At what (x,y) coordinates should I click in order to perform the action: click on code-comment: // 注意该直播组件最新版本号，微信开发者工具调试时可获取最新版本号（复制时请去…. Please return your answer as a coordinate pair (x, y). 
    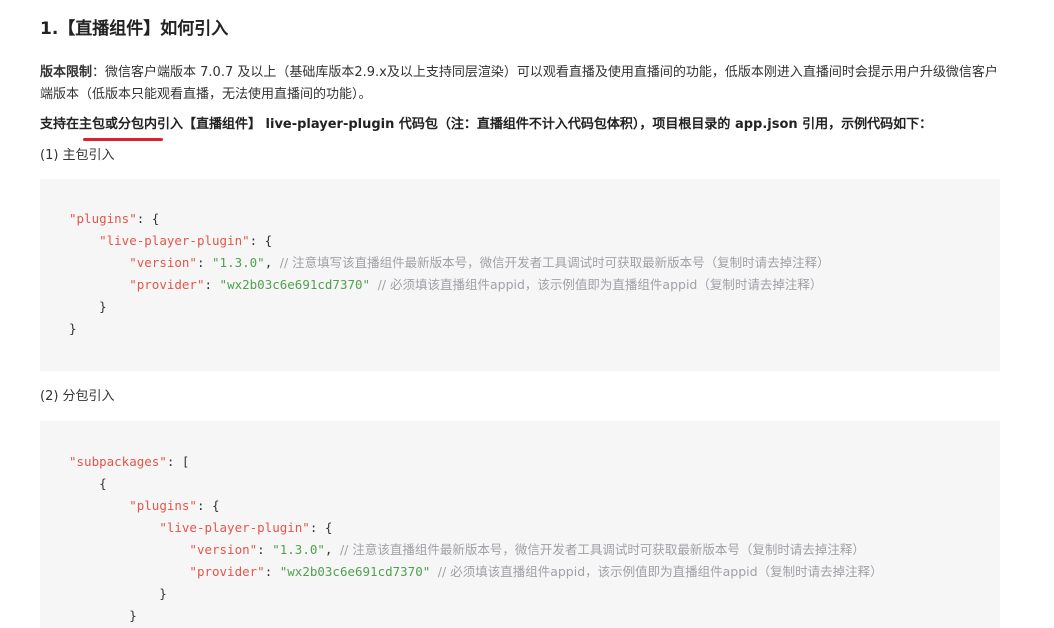
    Looking at the image, I should click on (602, 549).